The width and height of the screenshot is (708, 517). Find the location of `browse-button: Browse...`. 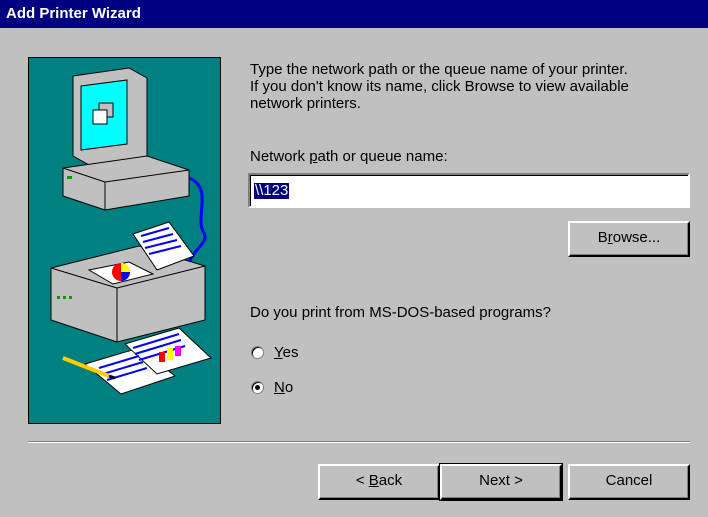

browse-button: Browse... is located at coordinates (629, 239).